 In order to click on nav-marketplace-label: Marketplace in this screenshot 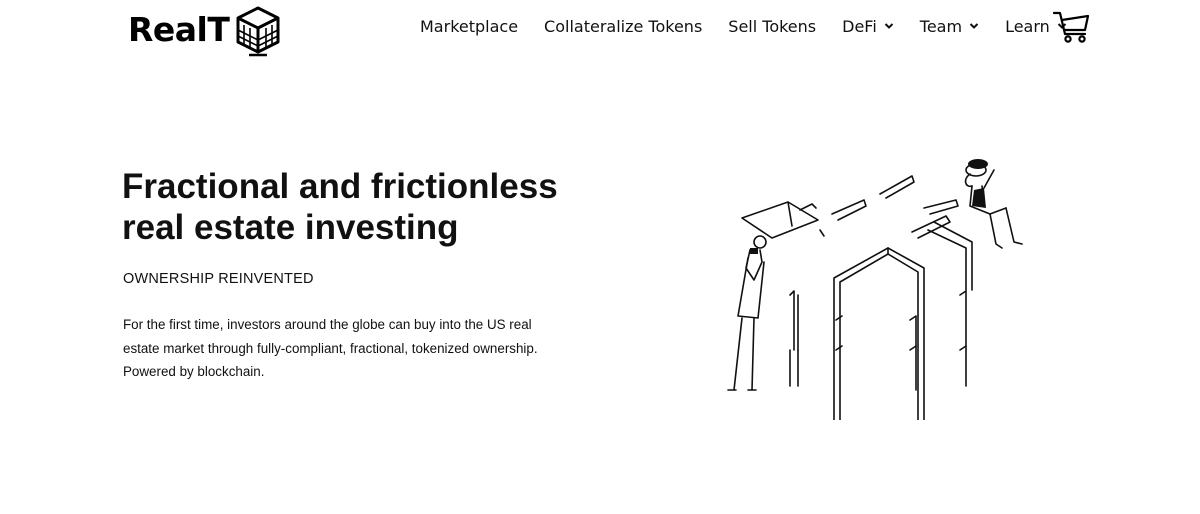, I will do `click(469, 26)`.